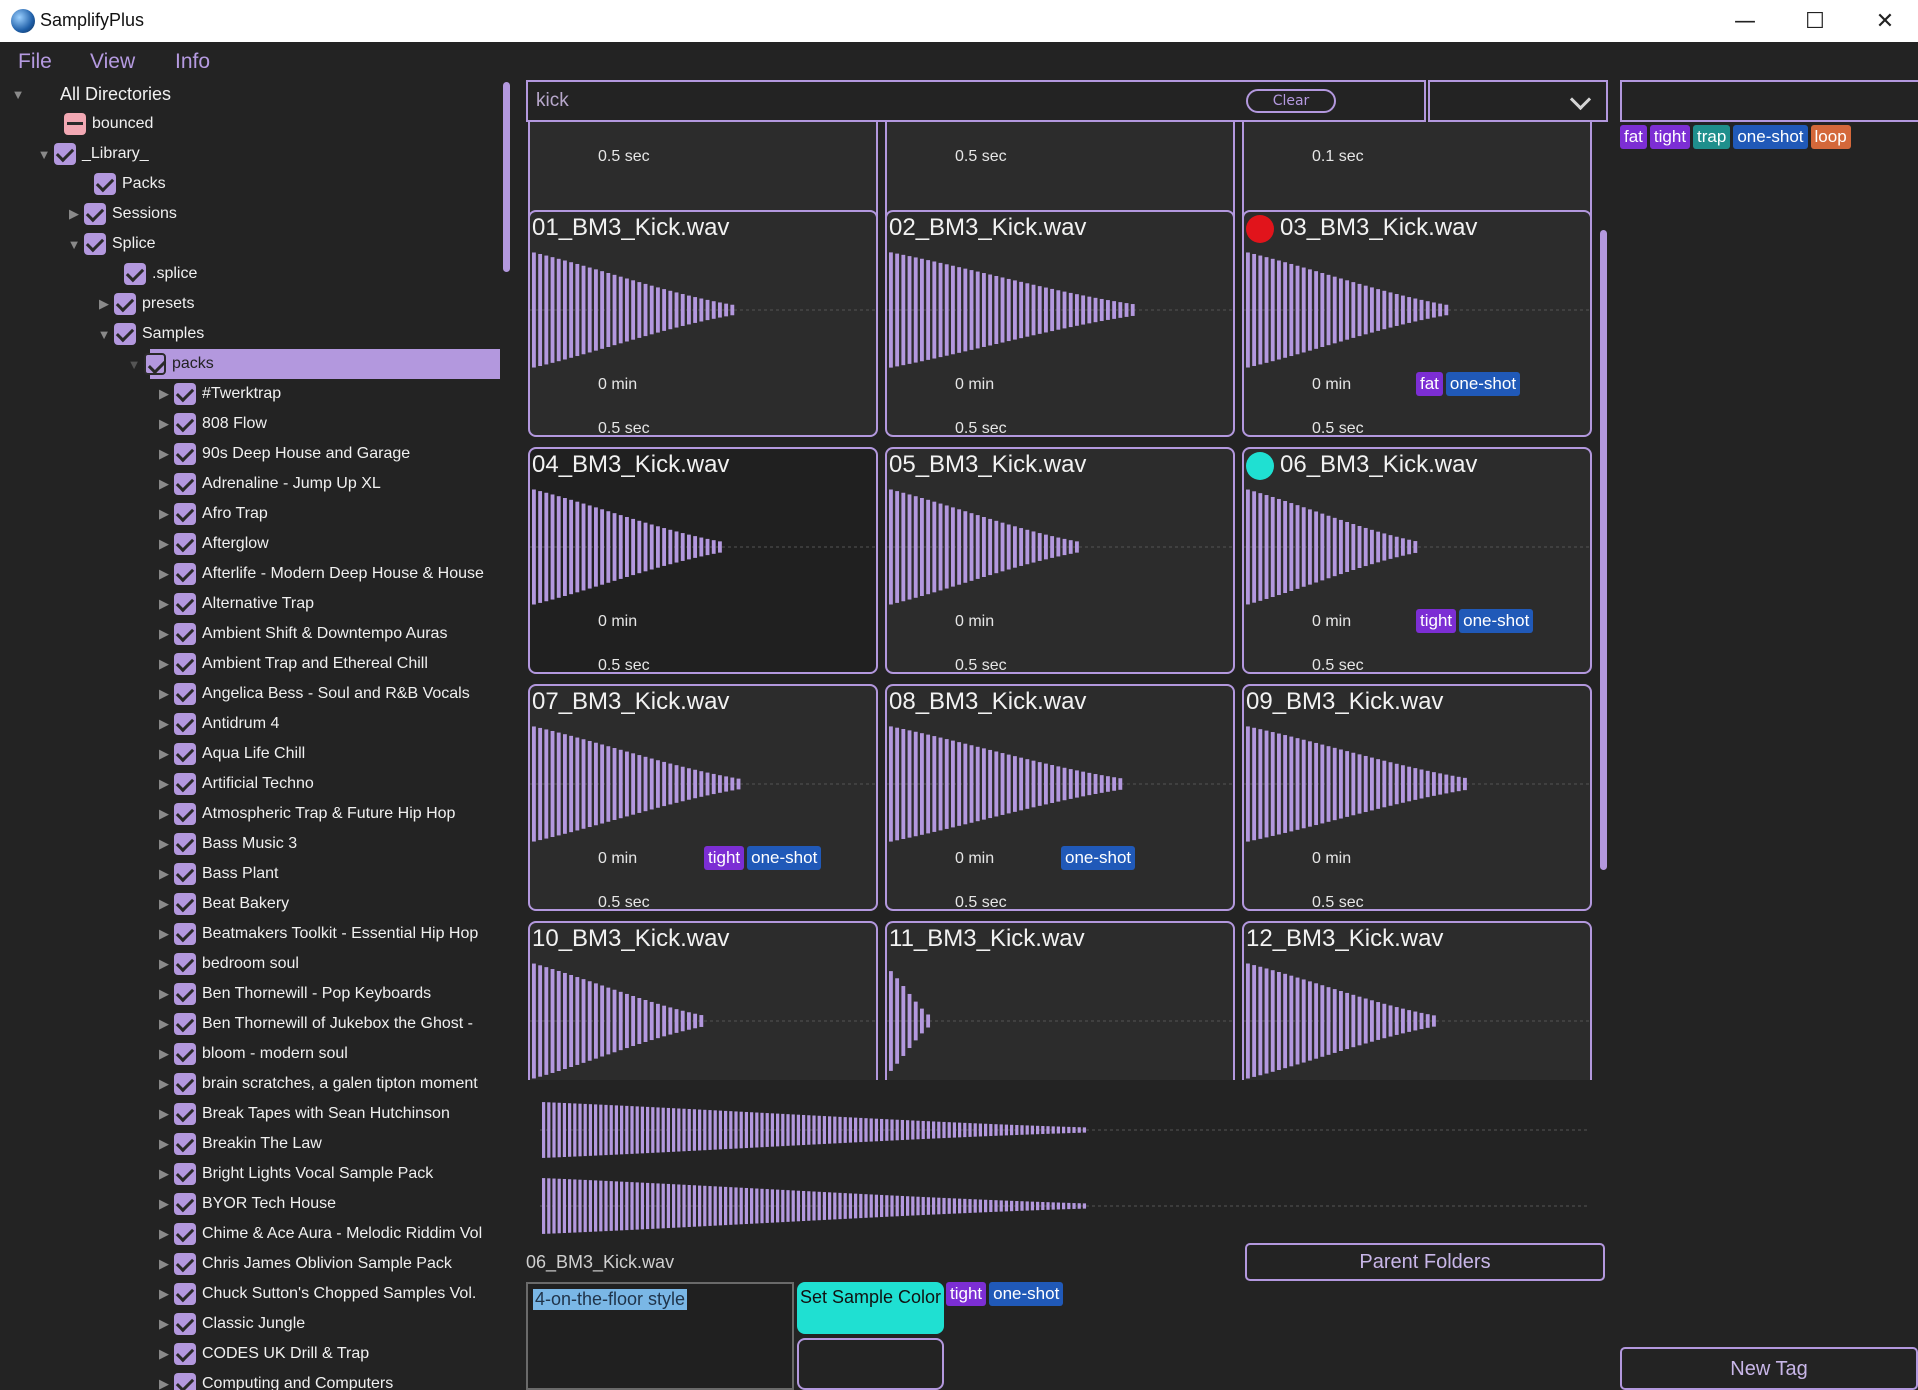 The image size is (1918, 1390). Describe the element at coordinates (238, 1144) in the screenshot. I see `tree-item-pack: ▶ Breakin The Law` at that location.